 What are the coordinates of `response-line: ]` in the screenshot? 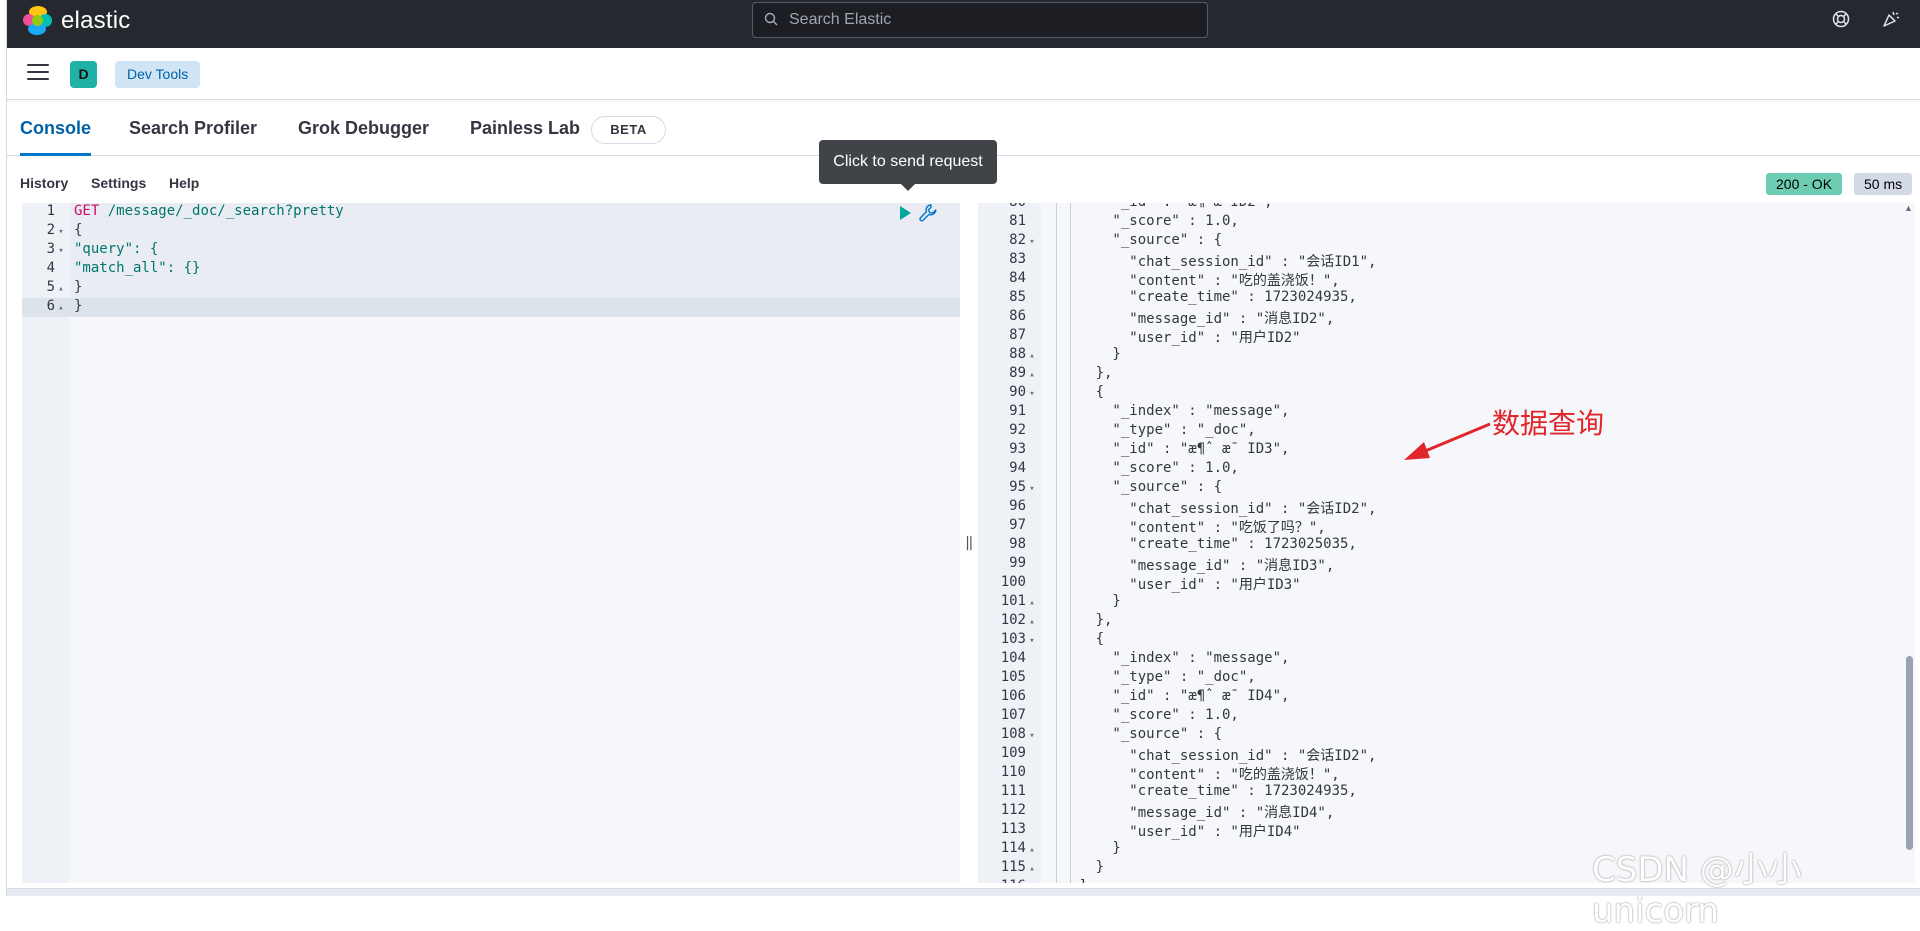 It's located at (1066, 880).